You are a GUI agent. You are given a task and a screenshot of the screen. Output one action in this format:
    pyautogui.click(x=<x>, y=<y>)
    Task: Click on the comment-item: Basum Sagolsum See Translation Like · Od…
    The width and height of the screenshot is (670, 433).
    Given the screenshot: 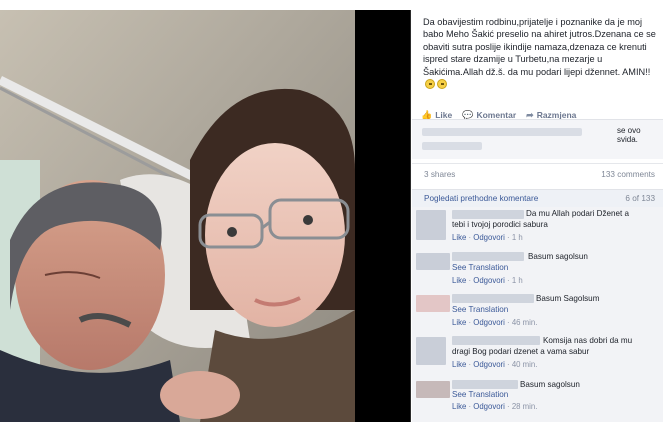 What is the action you would take?
    pyautogui.click(x=537, y=313)
    